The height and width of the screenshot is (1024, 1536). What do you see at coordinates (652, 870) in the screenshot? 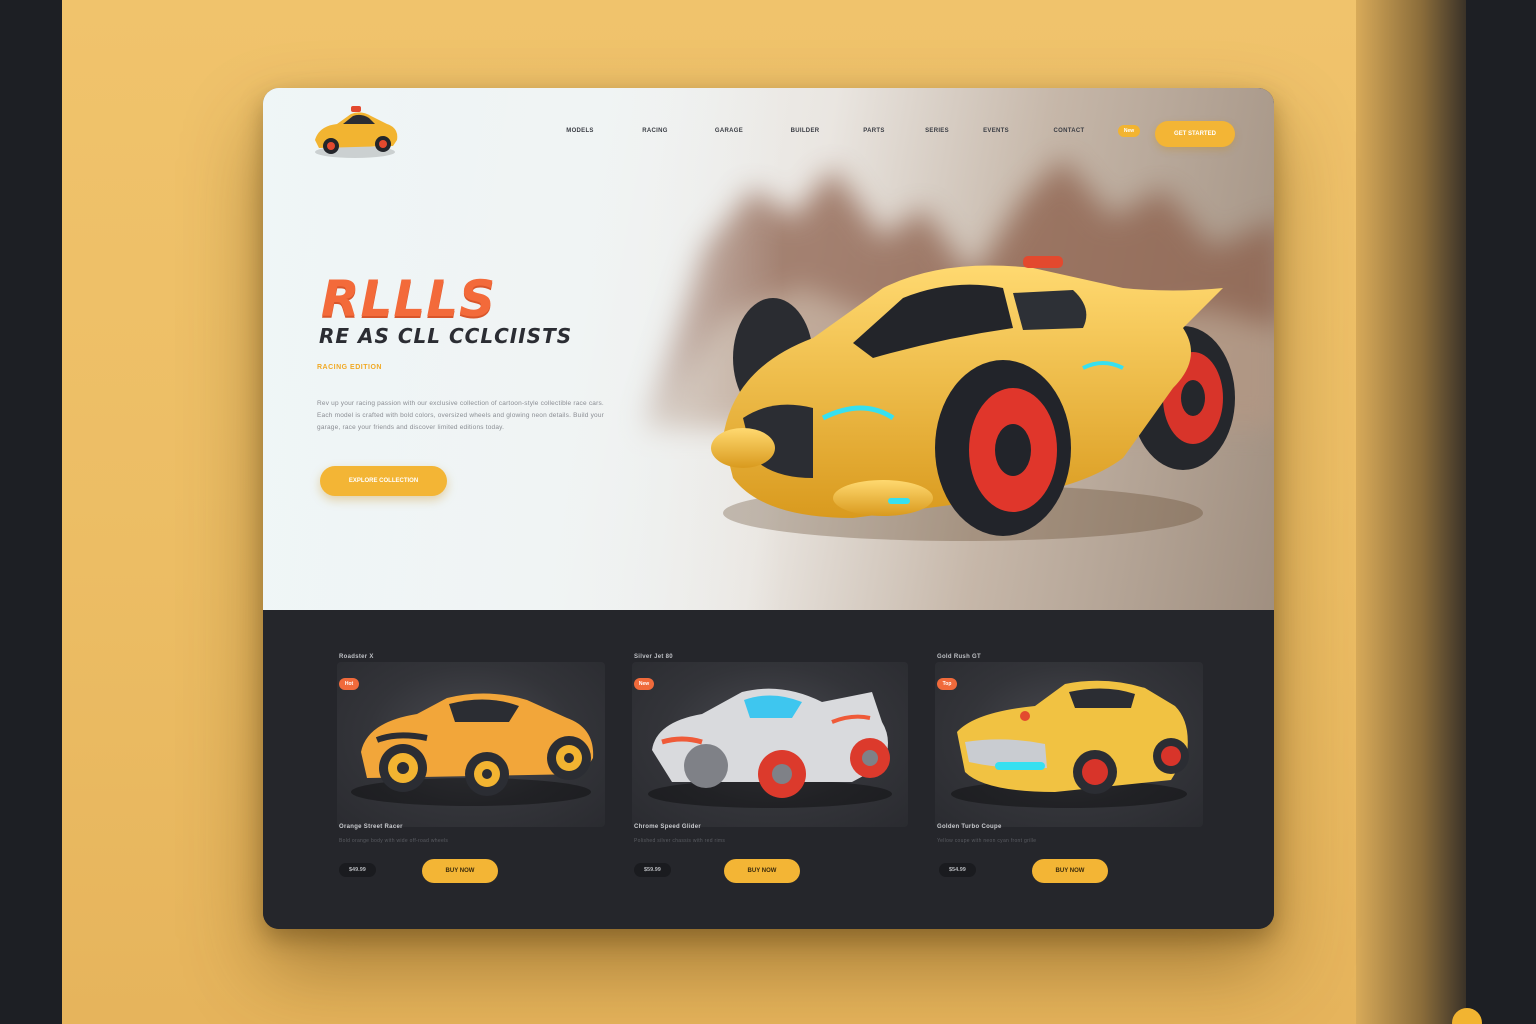
I see `product-price: $59.99` at bounding box center [652, 870].